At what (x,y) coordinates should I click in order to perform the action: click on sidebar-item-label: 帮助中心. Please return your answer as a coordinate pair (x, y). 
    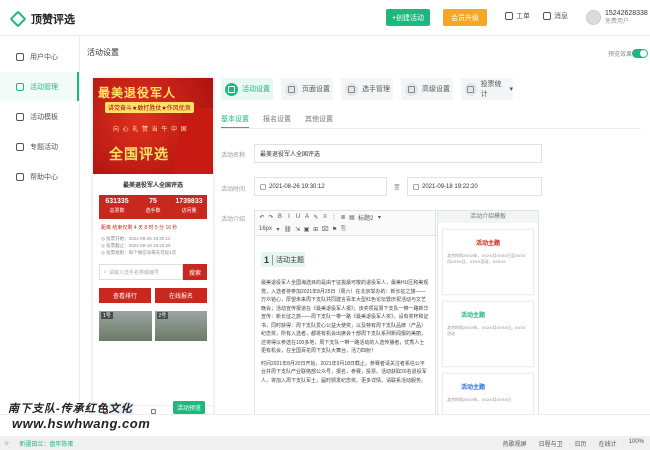
    Looking at the image, I should click on (44, 177).